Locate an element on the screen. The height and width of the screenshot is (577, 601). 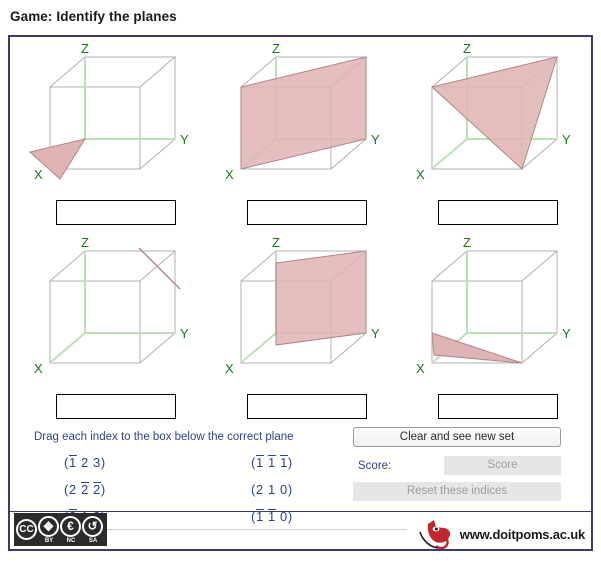
page-title: Game: Identify the planes is located at coordinates (93, 16).